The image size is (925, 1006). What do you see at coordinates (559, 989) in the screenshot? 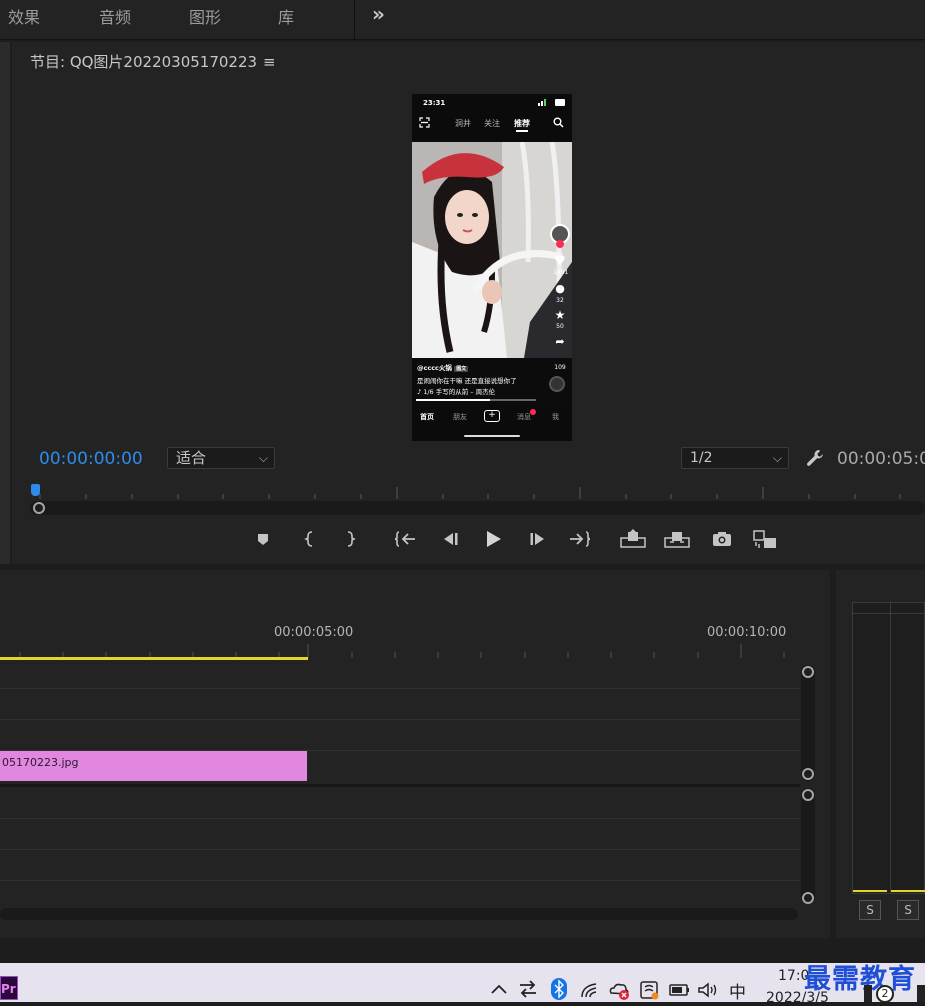
I see `bluetooth-icon` at bounding box center [559, 989].